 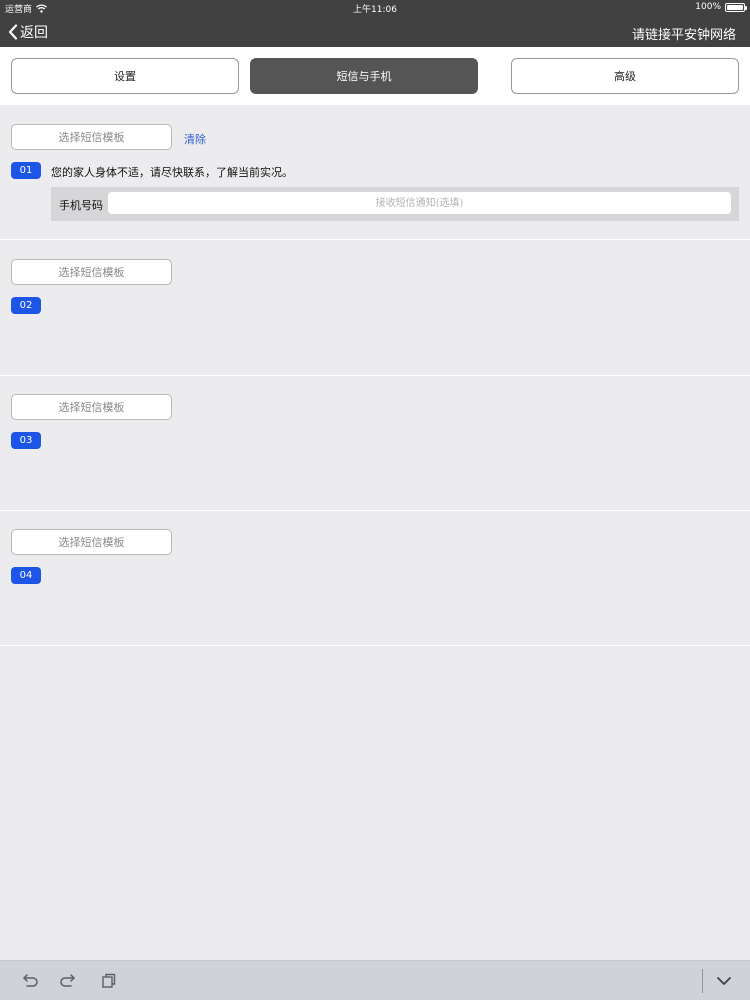 I want to click on battery-percent: 100%, so click(x=708, y=7).